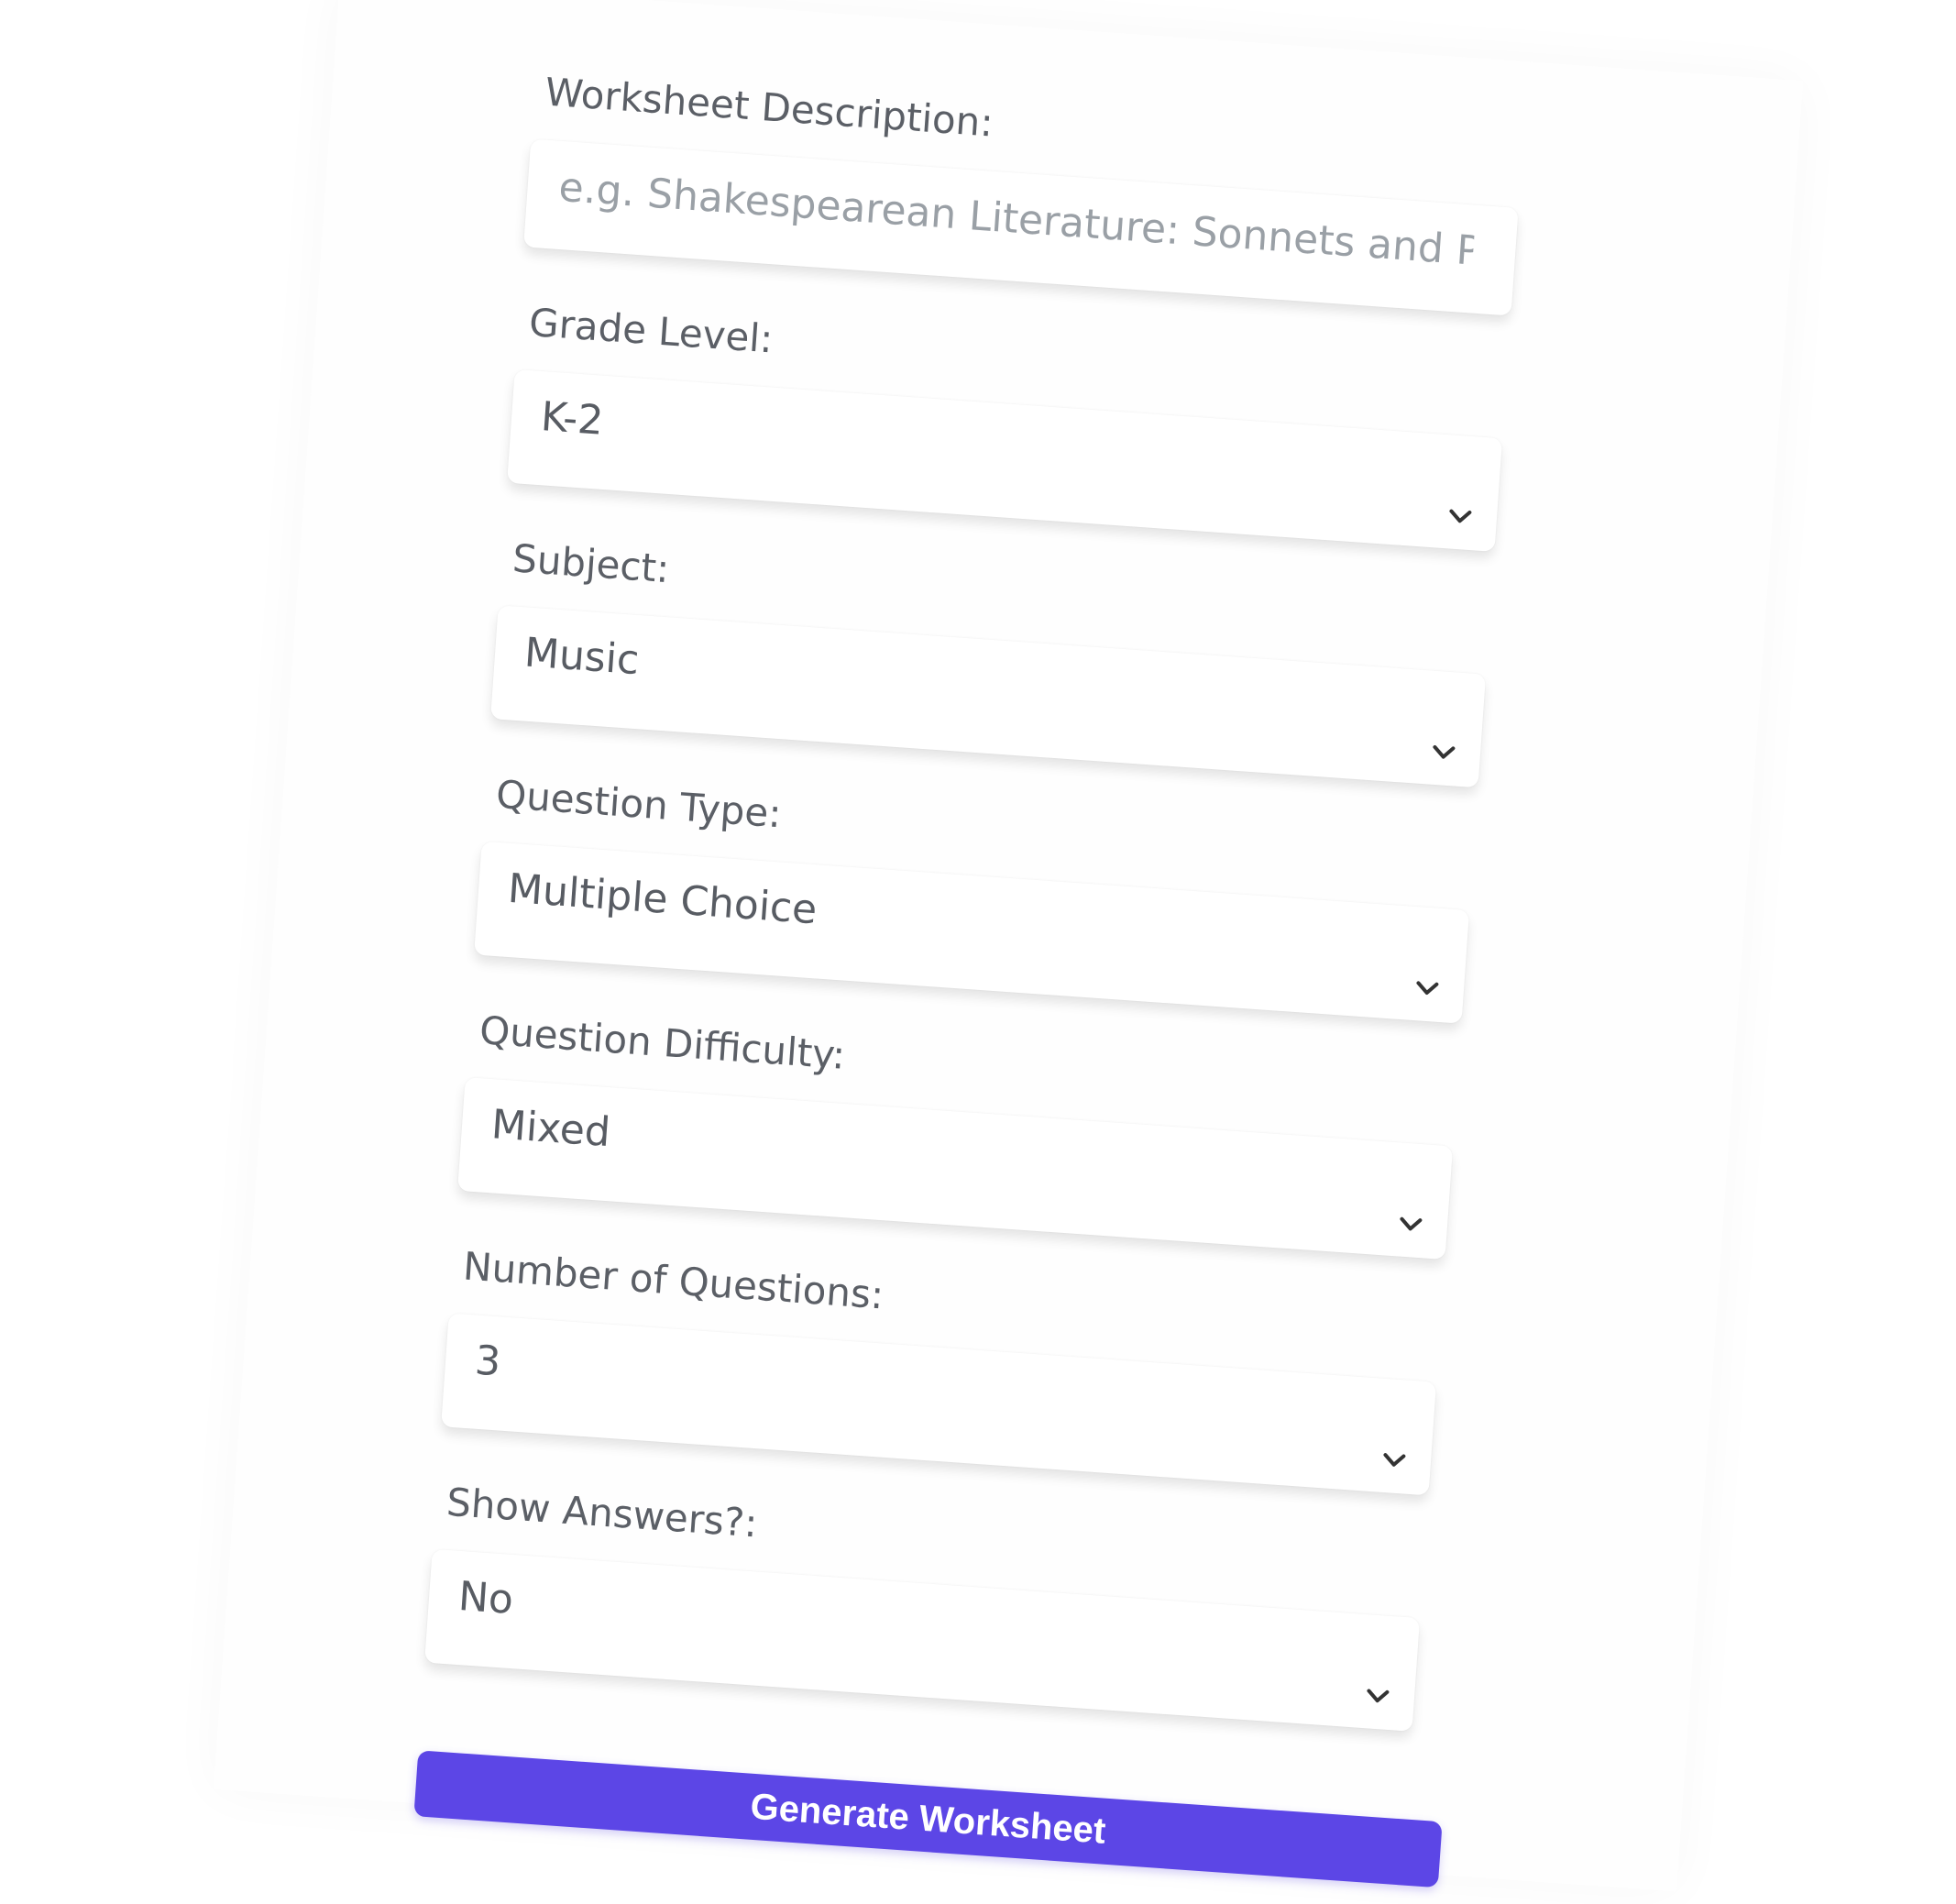 The image size is (1956, 1904). What do you see at coordinates (581, 657) in the screenshot?
I see `subject-value: Music` at bounding box center [581, 657].